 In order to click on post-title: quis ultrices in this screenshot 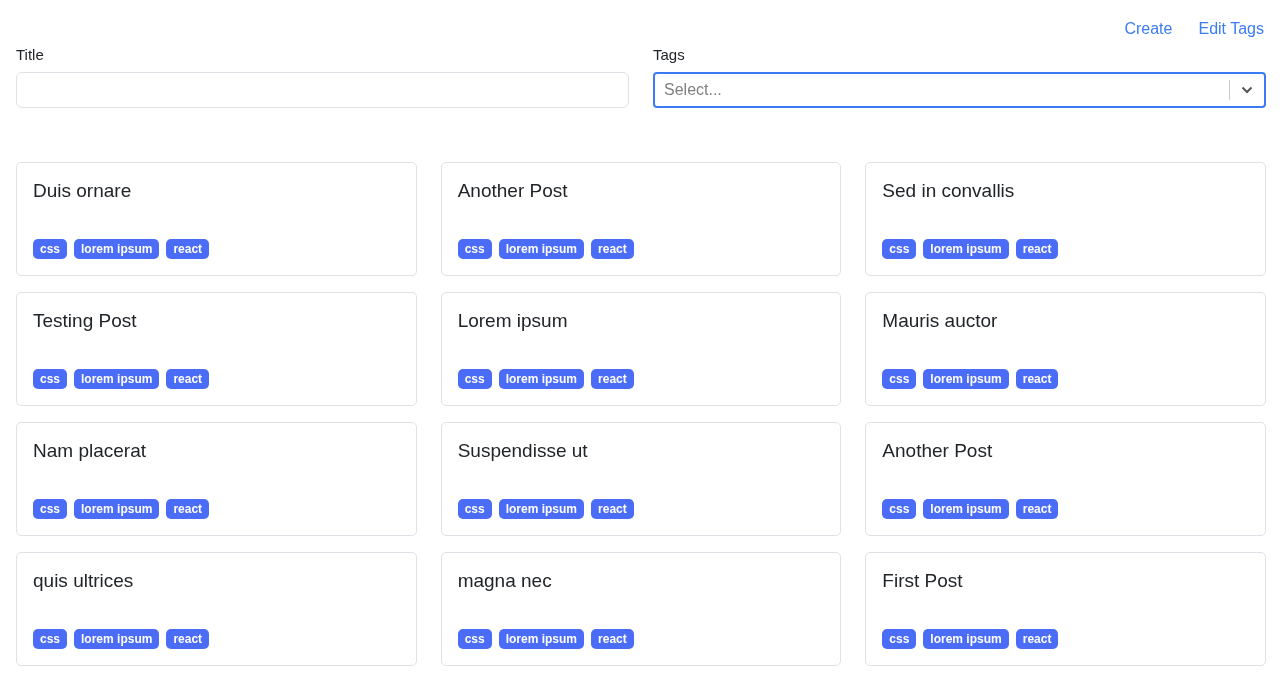, I will do `click(84, 581)`.